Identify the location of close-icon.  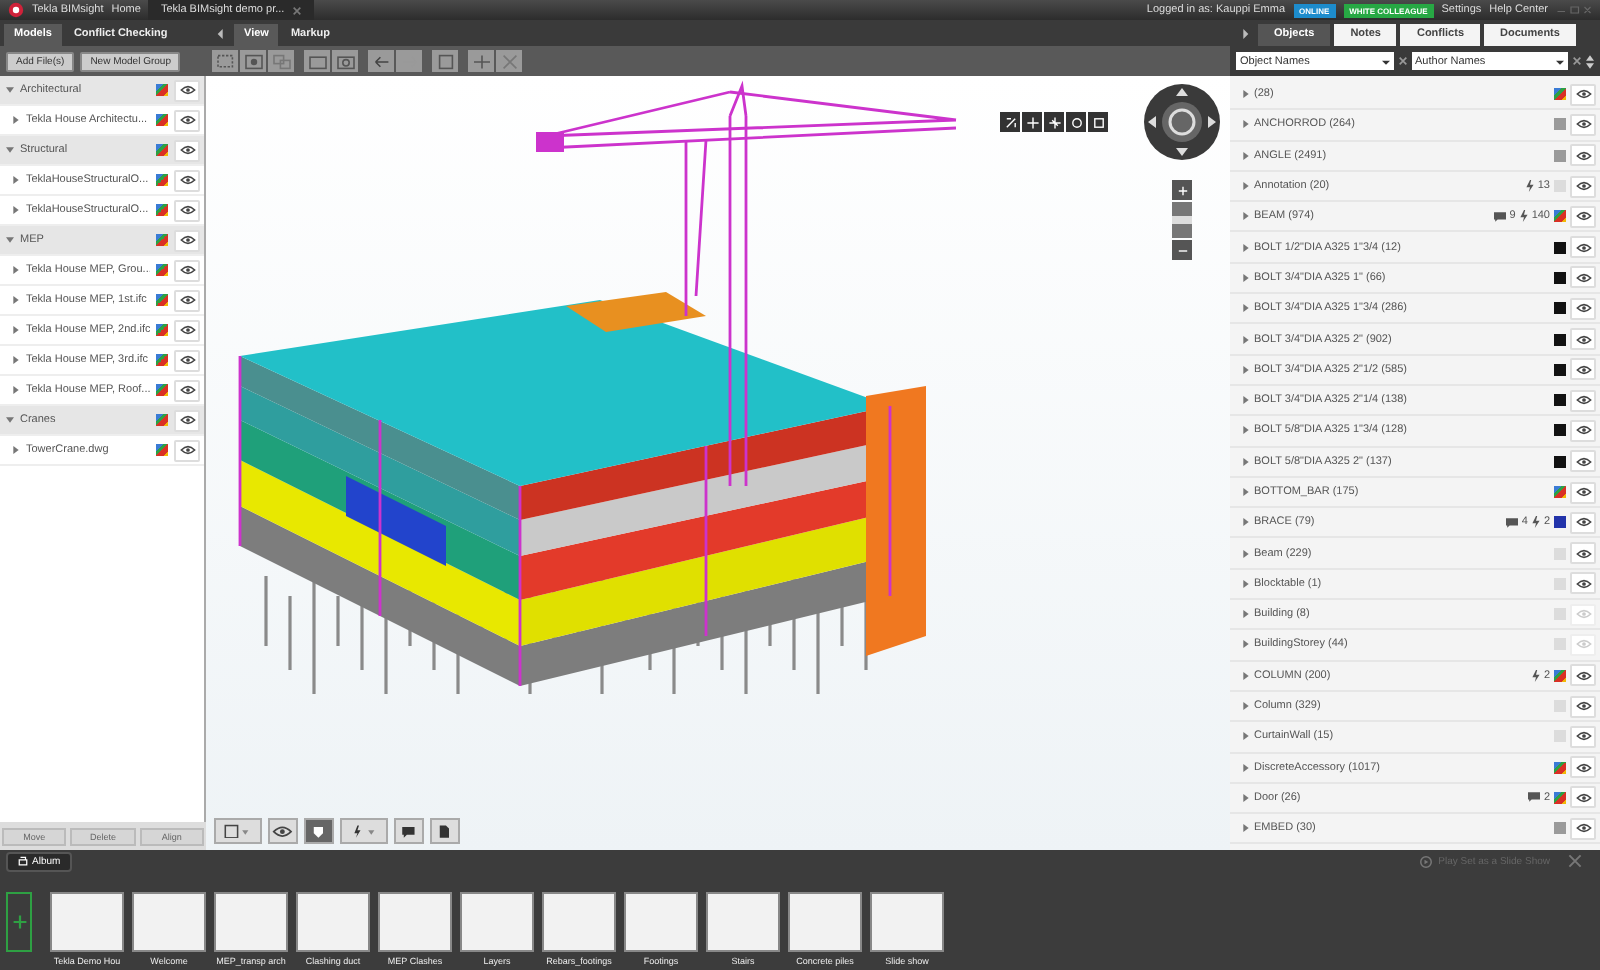
(297, 10).